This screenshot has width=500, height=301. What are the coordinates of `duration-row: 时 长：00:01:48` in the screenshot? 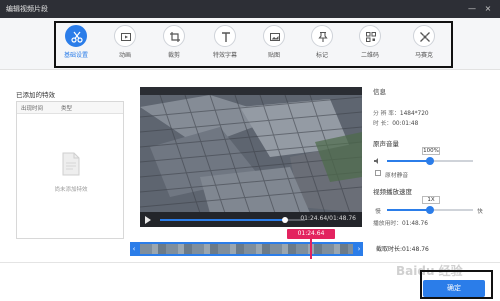 It's located at (395, 122).